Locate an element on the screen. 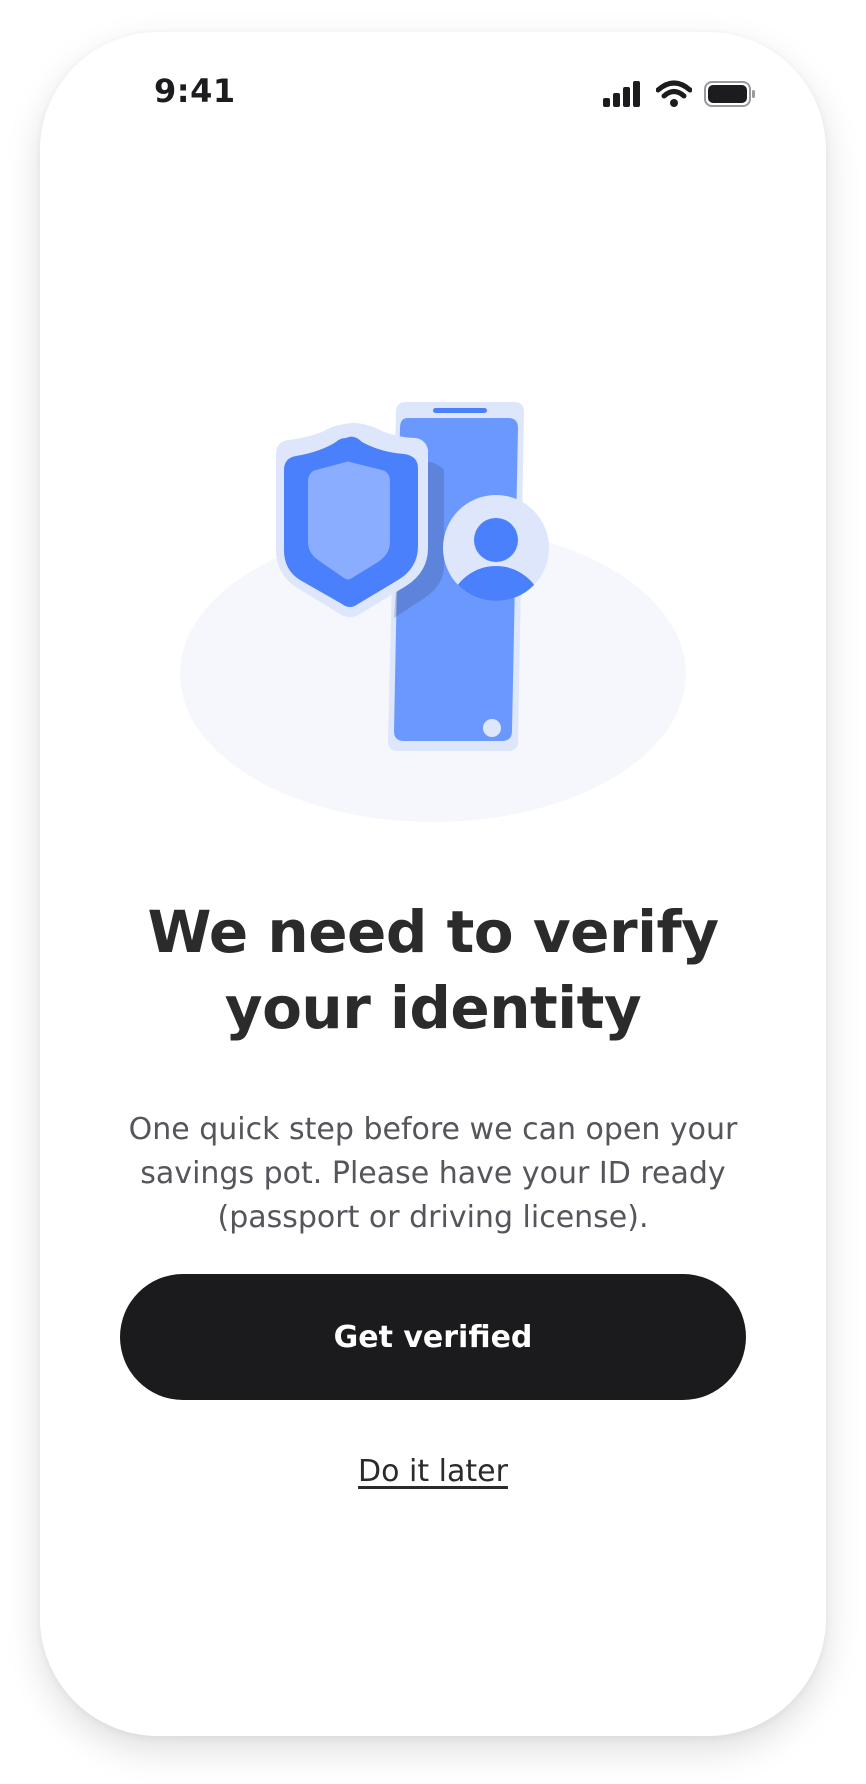 The height and width of the screenshot is (1784, 866). status-time: 9:41 is located at coordinates (195, 91).